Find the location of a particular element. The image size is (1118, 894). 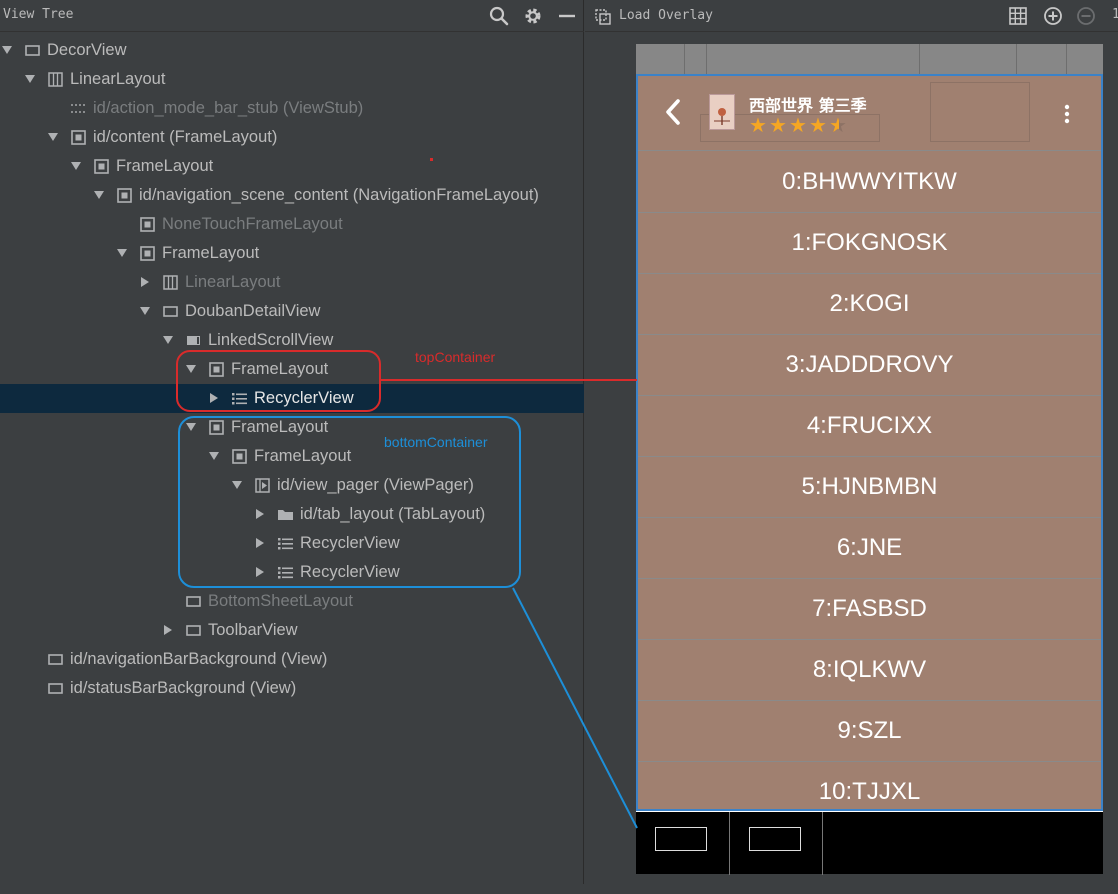

load-overlay-icon is located at coordinates (603, 17).